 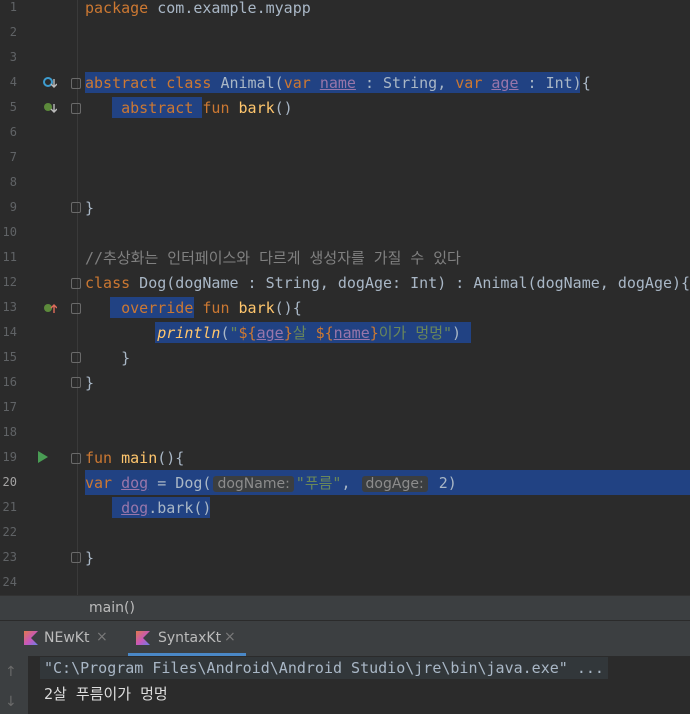 I want to click on line-number: 17, so click(x=9, y=407).